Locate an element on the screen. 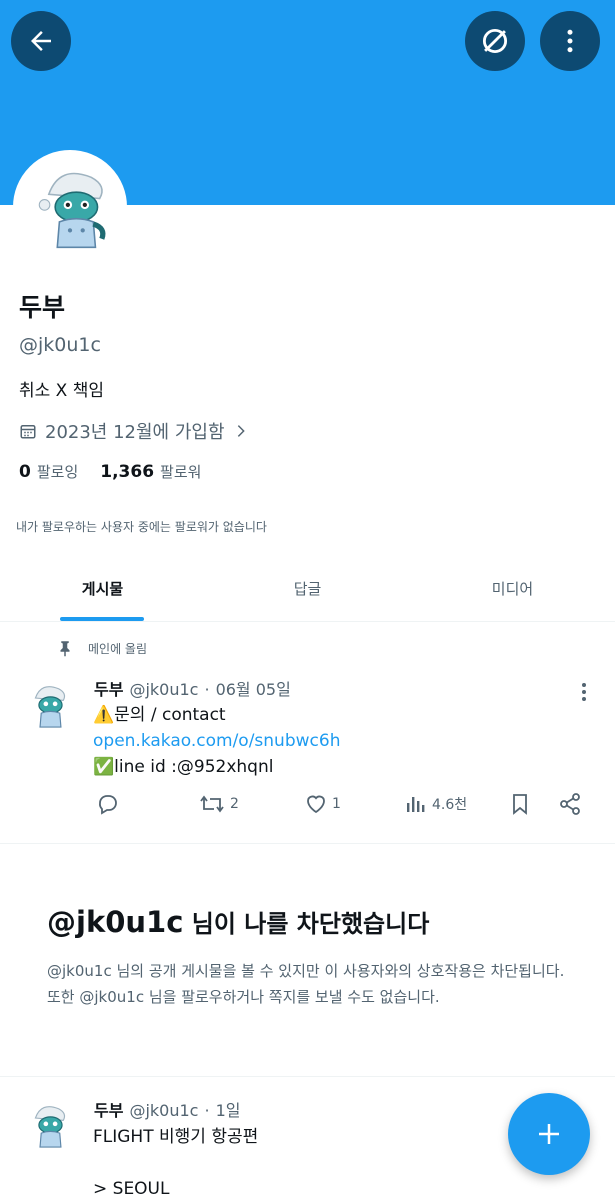  plus-icon is located at coordinates (549, 1134).